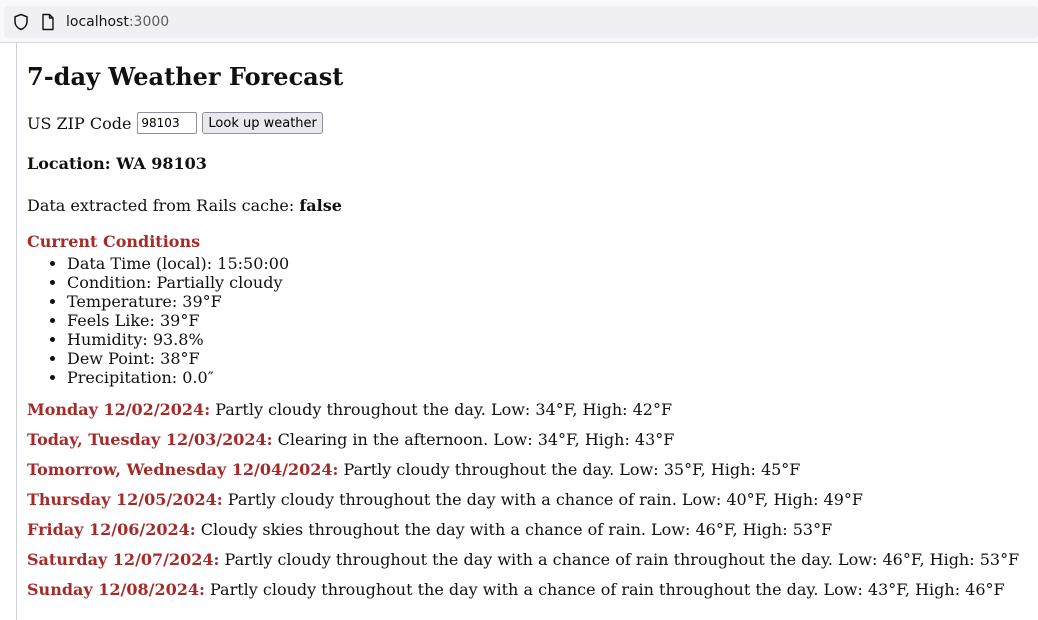 The height and width of the screenshot is (620, 1038). Describe the element at coordinates (178, 282) in the screenshot. I see `condition-item: Condition: Partially cloudy` at that location.